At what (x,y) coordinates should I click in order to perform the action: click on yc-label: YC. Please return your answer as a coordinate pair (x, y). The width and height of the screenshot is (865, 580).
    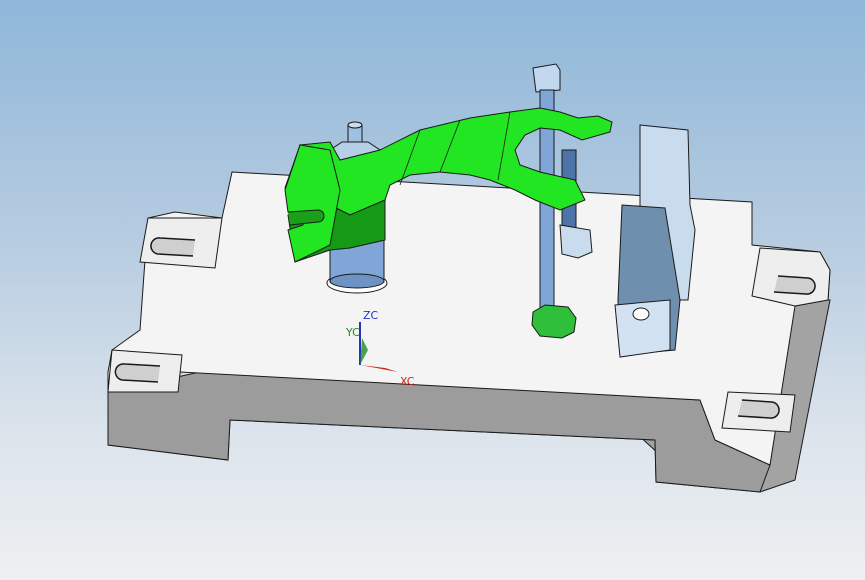
    Looking at the image, I should click on (352, 332).